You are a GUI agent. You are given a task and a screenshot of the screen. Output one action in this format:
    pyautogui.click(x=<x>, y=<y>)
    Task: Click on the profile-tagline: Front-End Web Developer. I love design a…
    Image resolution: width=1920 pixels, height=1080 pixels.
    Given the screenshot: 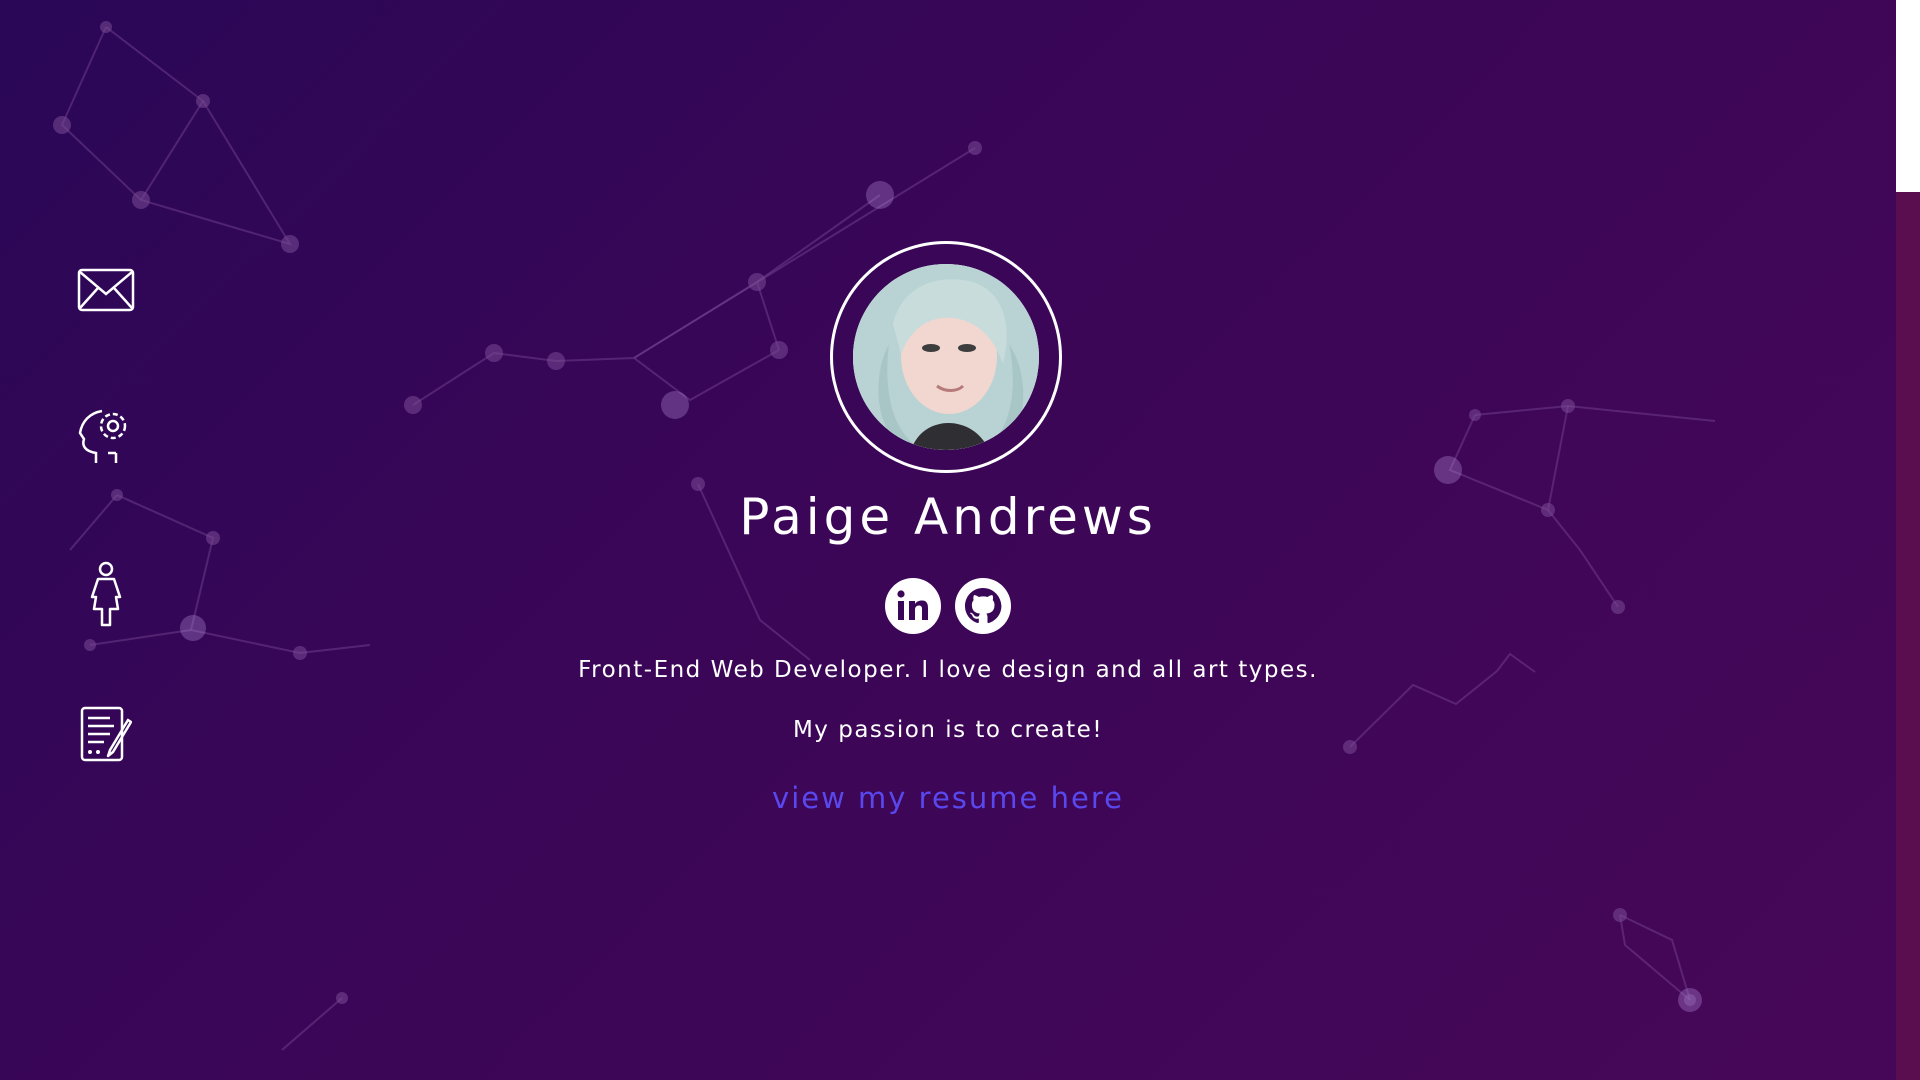 What is the action you would take?
    pyautogui.click(x=948, y=670)
    